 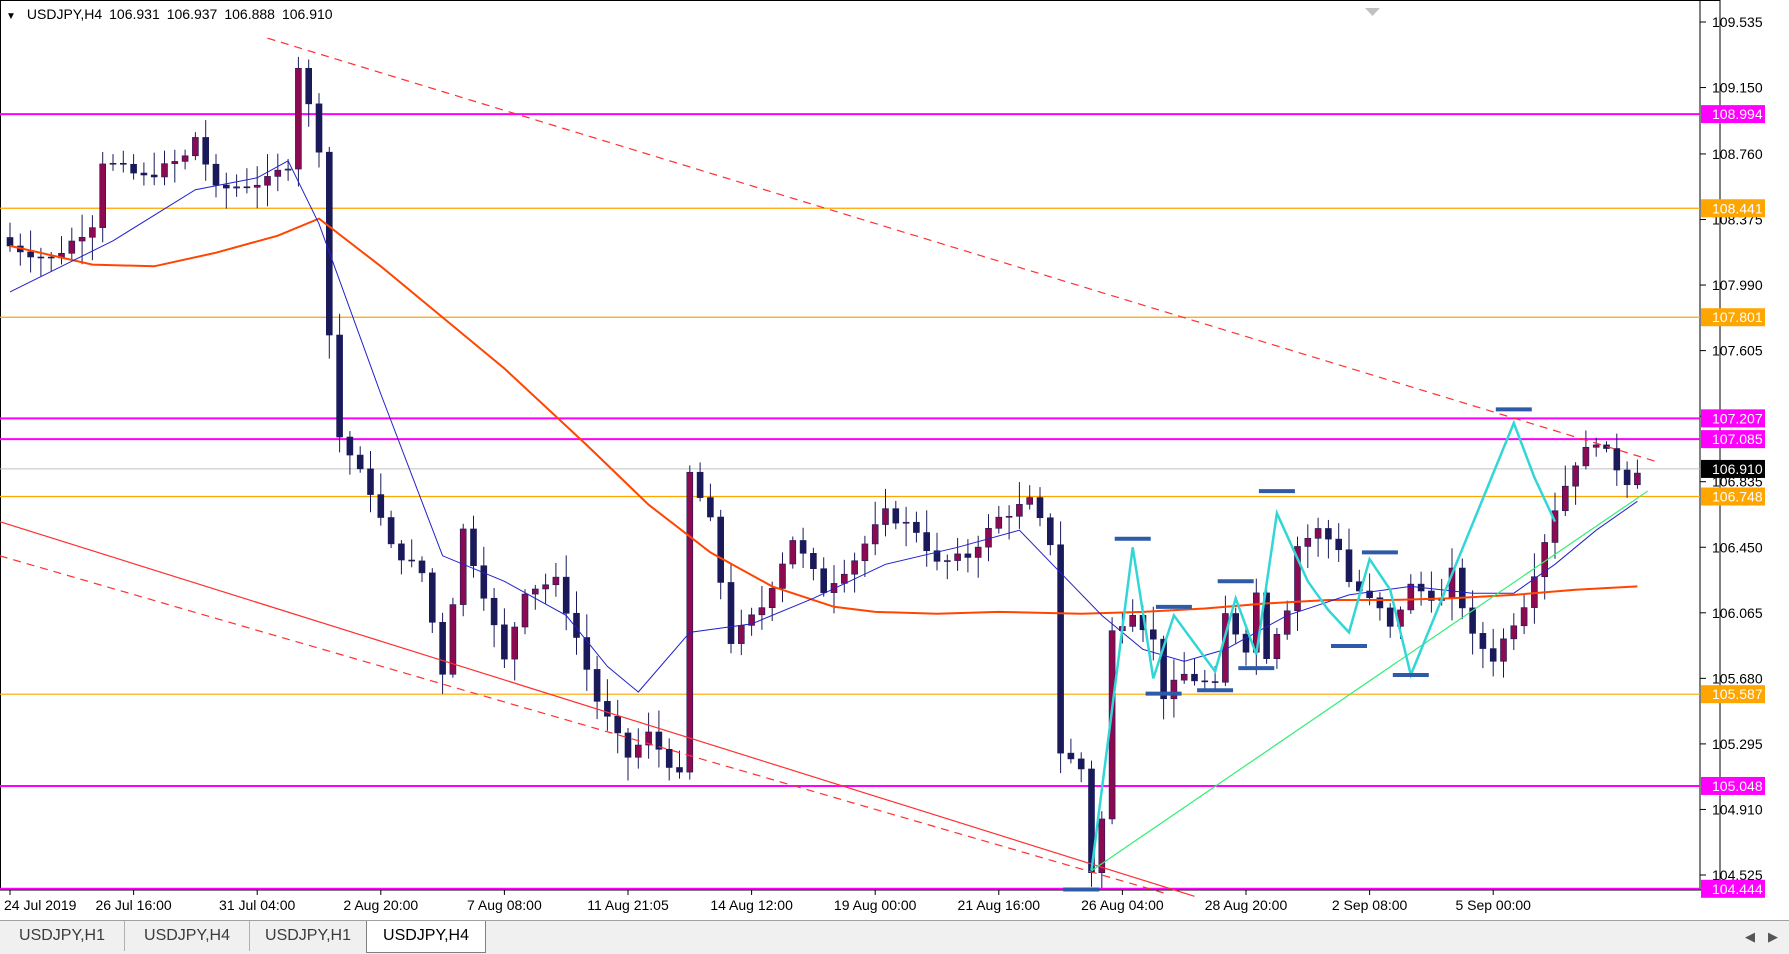 I want to click on time-tick-label: 11 Aug 21:05, so click(x=628, y=905).